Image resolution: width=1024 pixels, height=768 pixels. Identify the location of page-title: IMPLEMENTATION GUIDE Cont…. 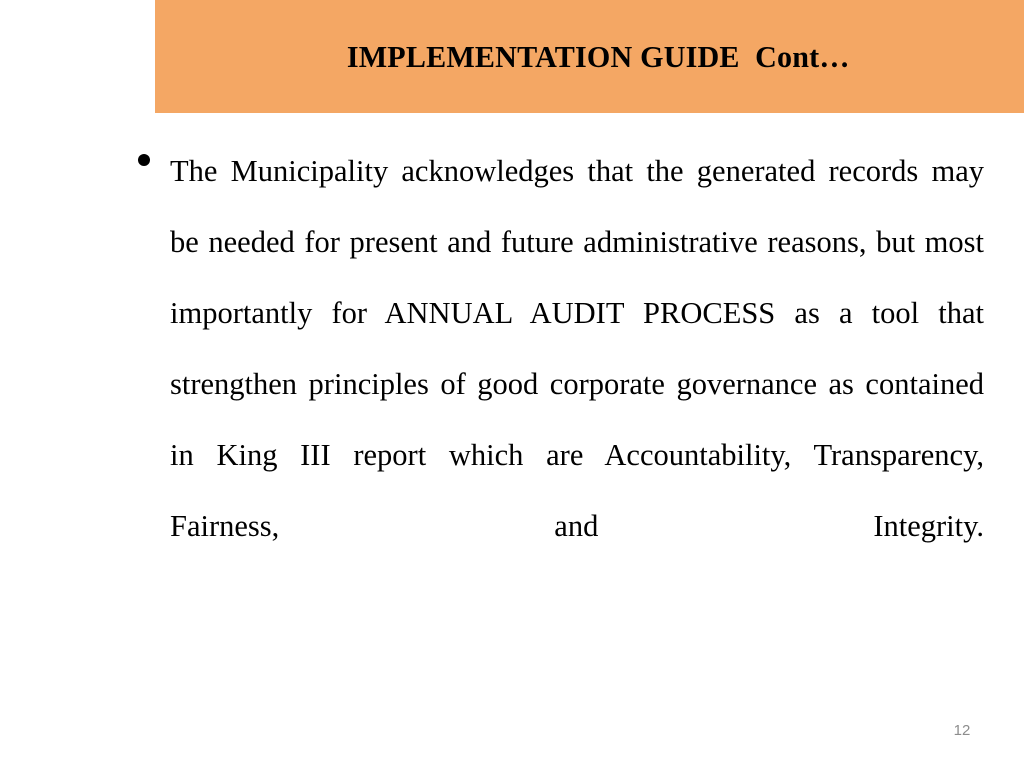
(598, 56).